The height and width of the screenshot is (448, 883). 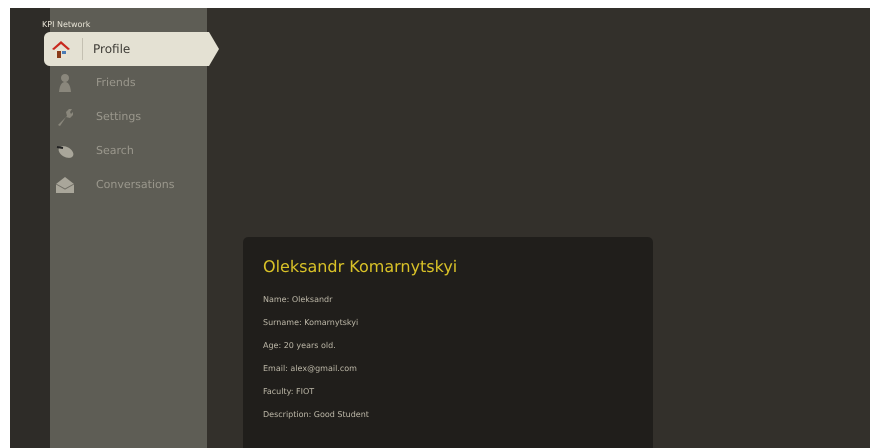 I want to click on profile-field: Name: Oleksandr, so click(x=448, y=300).